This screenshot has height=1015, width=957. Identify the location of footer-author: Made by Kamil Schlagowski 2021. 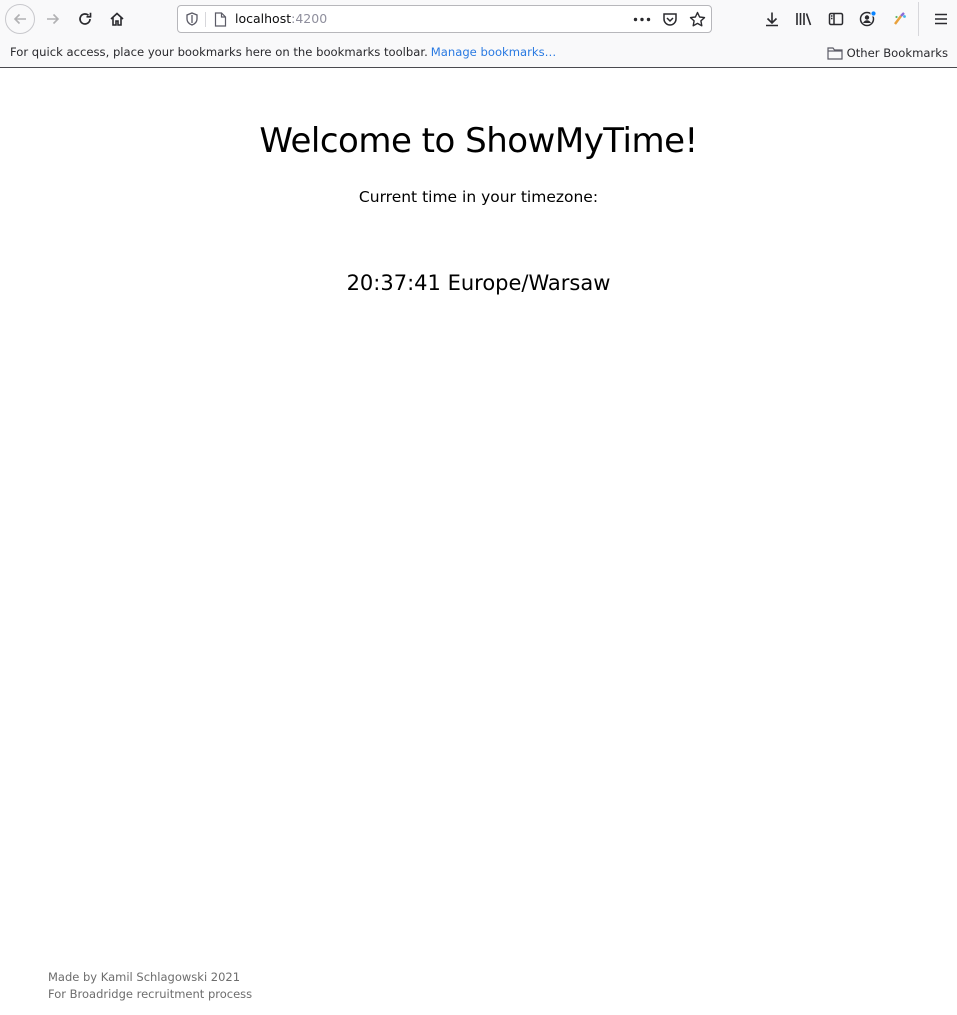
(144, 977).